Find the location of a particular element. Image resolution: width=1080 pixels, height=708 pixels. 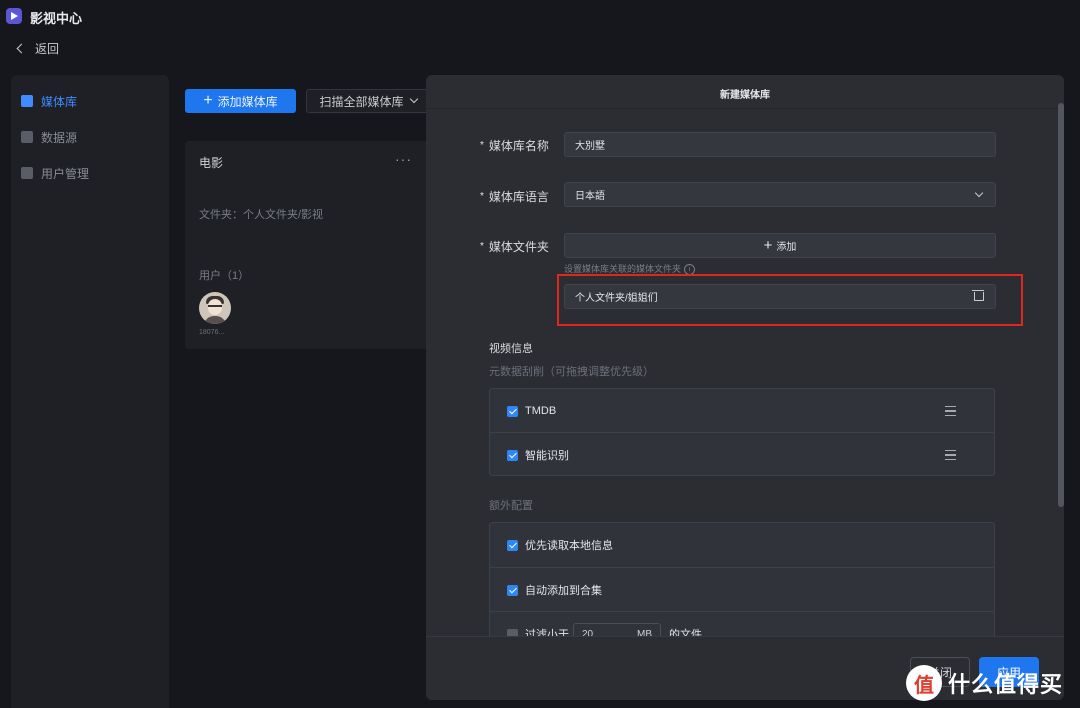

list-item: 自动添加到合集 is located at coordinates (742, 589).